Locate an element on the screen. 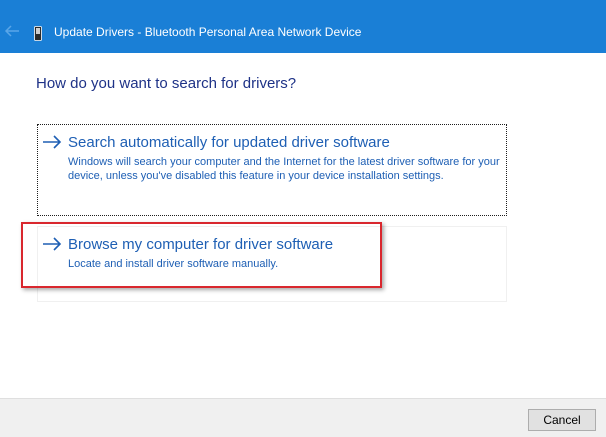 This screenshot has width=606, height=437. cancel-button: Cancel is located at coordinates (562, 420).